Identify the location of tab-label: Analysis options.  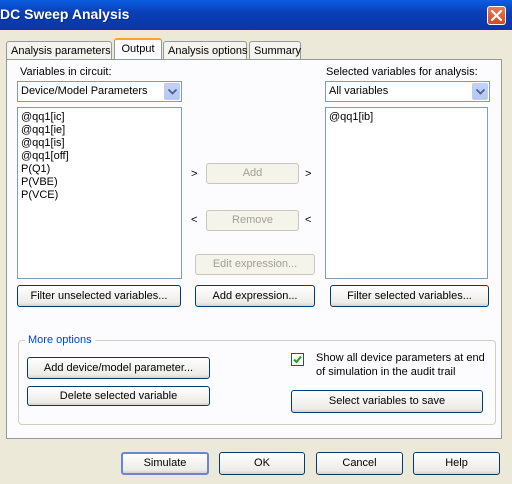
(208, 51).